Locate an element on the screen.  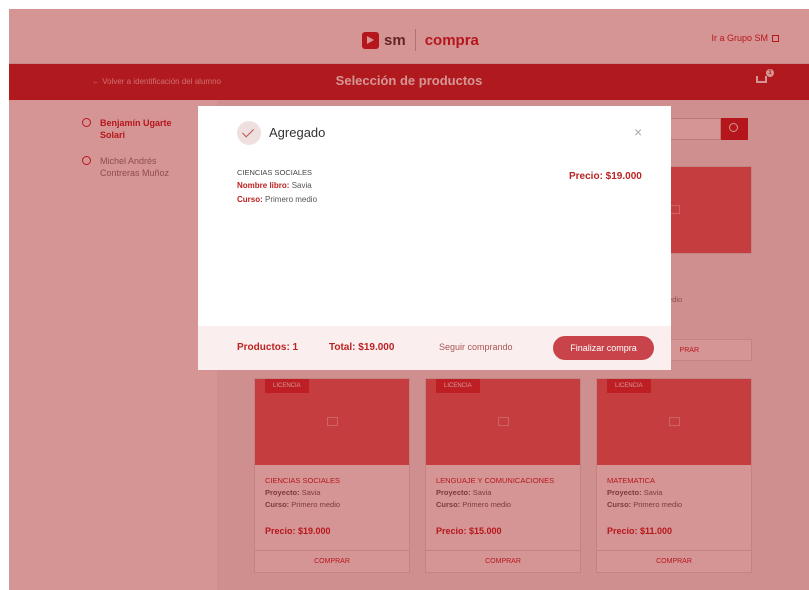
modal-subject: CIENCIAS SOCIALES is located at coordinates (275, 172).